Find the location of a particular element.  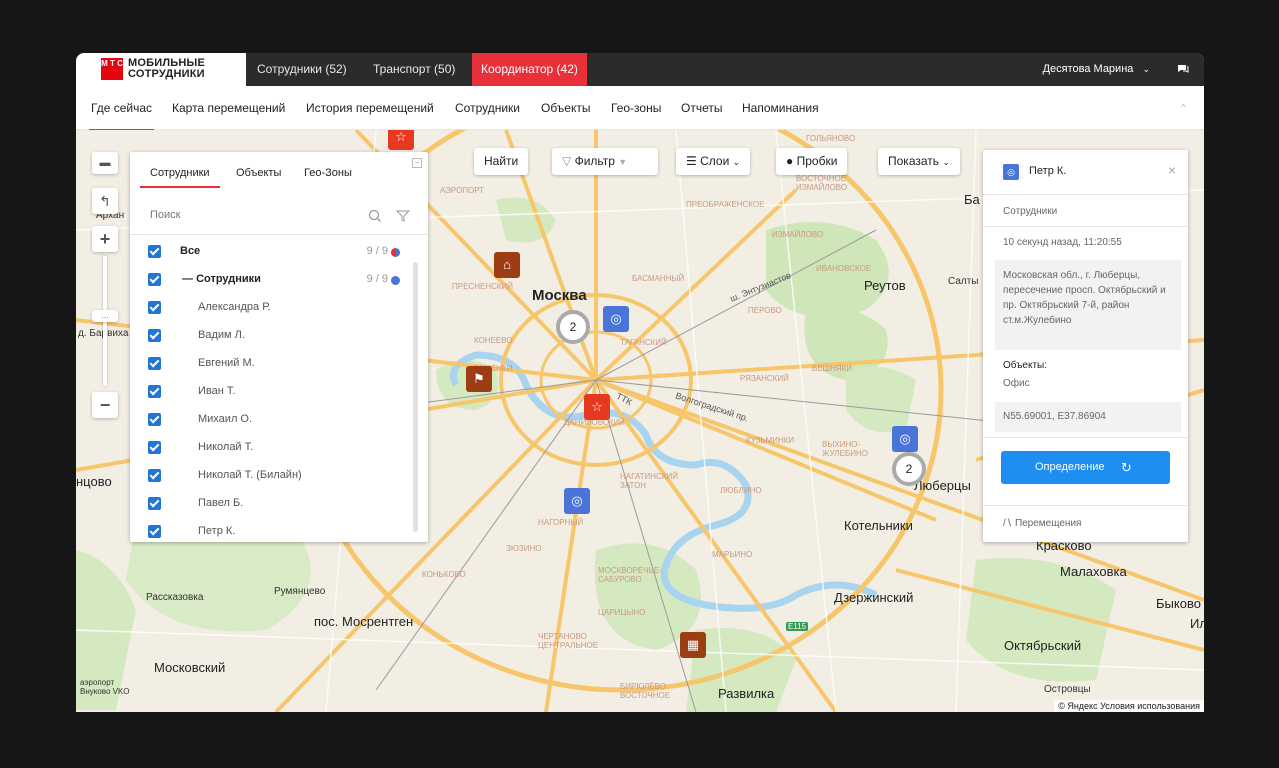

user-menu: Десятова Марина ⌄ is located at coordinates (1096, 69).